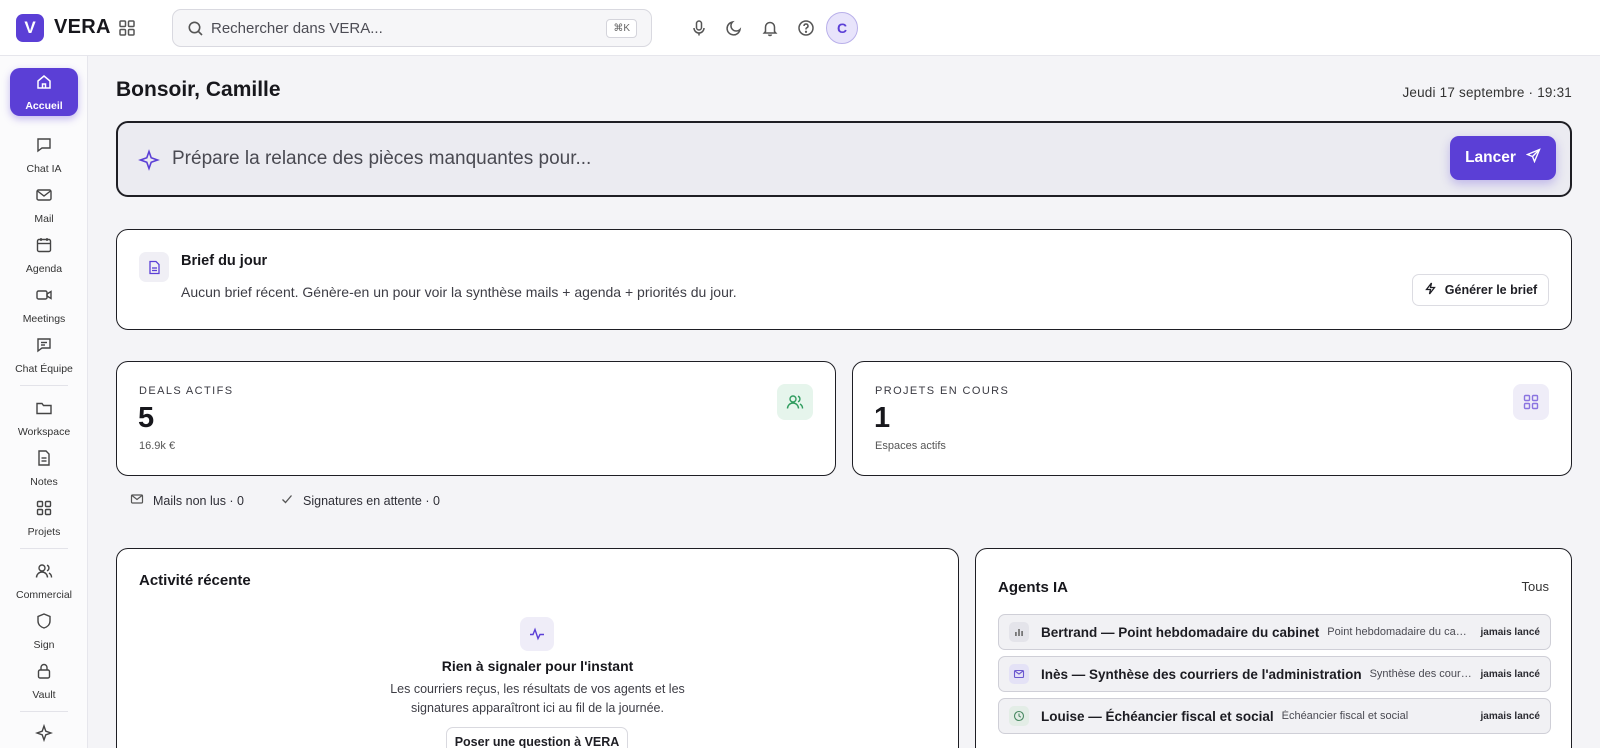 The width and height of the screenshot is (1600, 748). I want to click on unread-mails: Mails non lus · 0, so click(187, 500).